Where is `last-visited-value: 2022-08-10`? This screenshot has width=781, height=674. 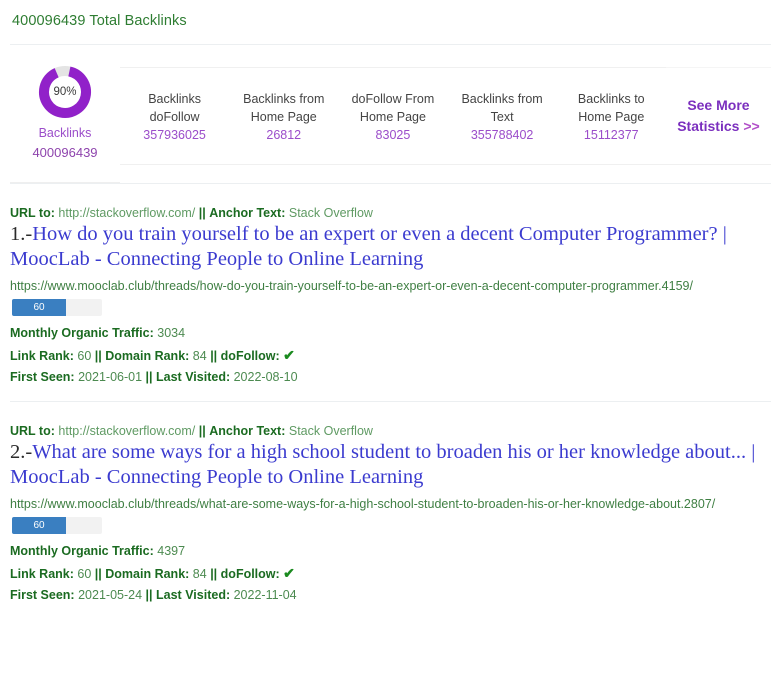 last-visited-value: 2022-08-10 is located at coordinates (265, 376).